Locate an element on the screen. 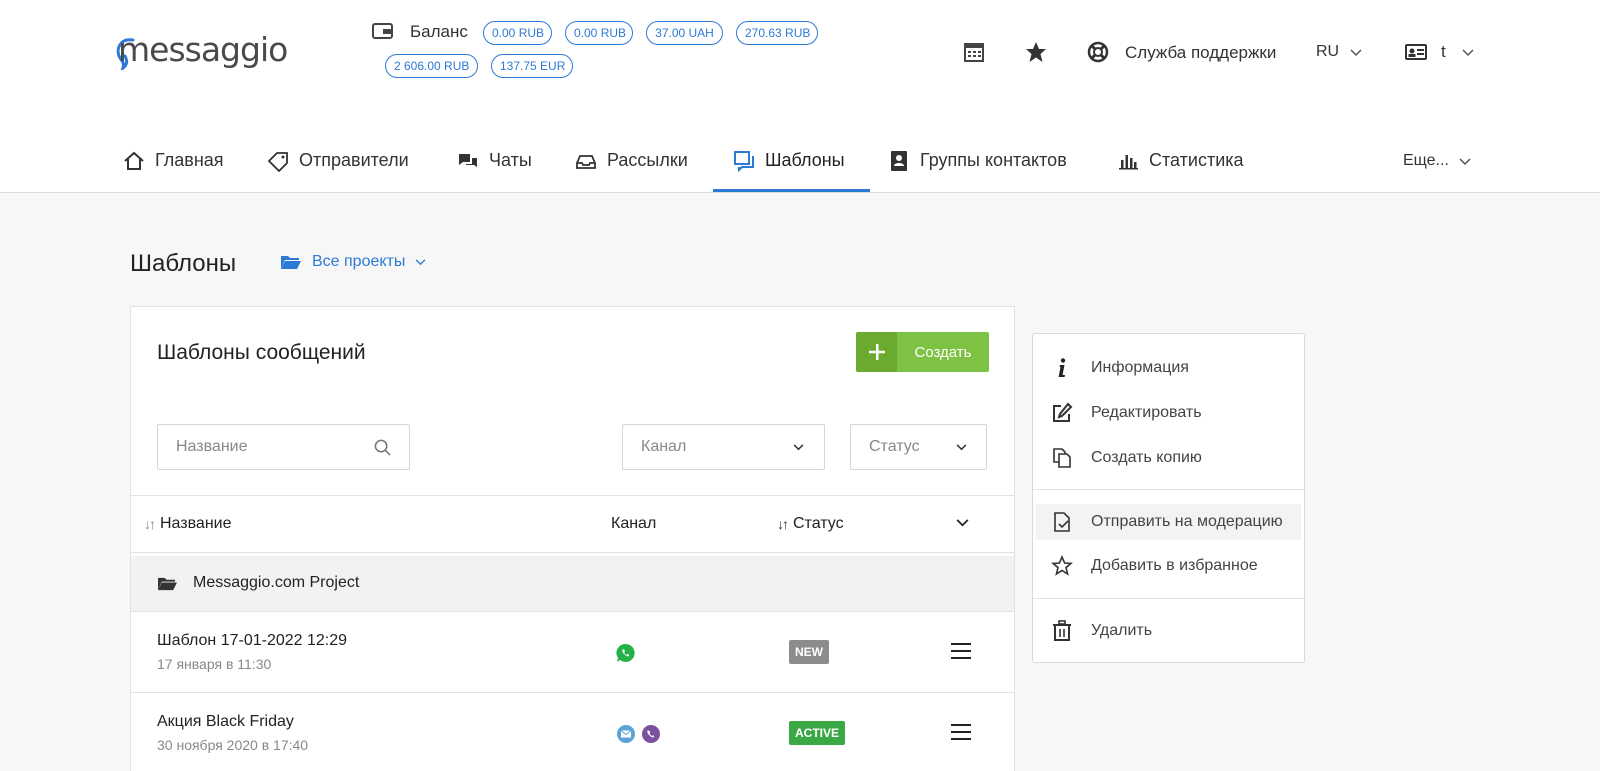 The image size is (1600, 771). table-header: ↓↑ Название Канал ↓↑ Статус is located at coordinates (572, 524).